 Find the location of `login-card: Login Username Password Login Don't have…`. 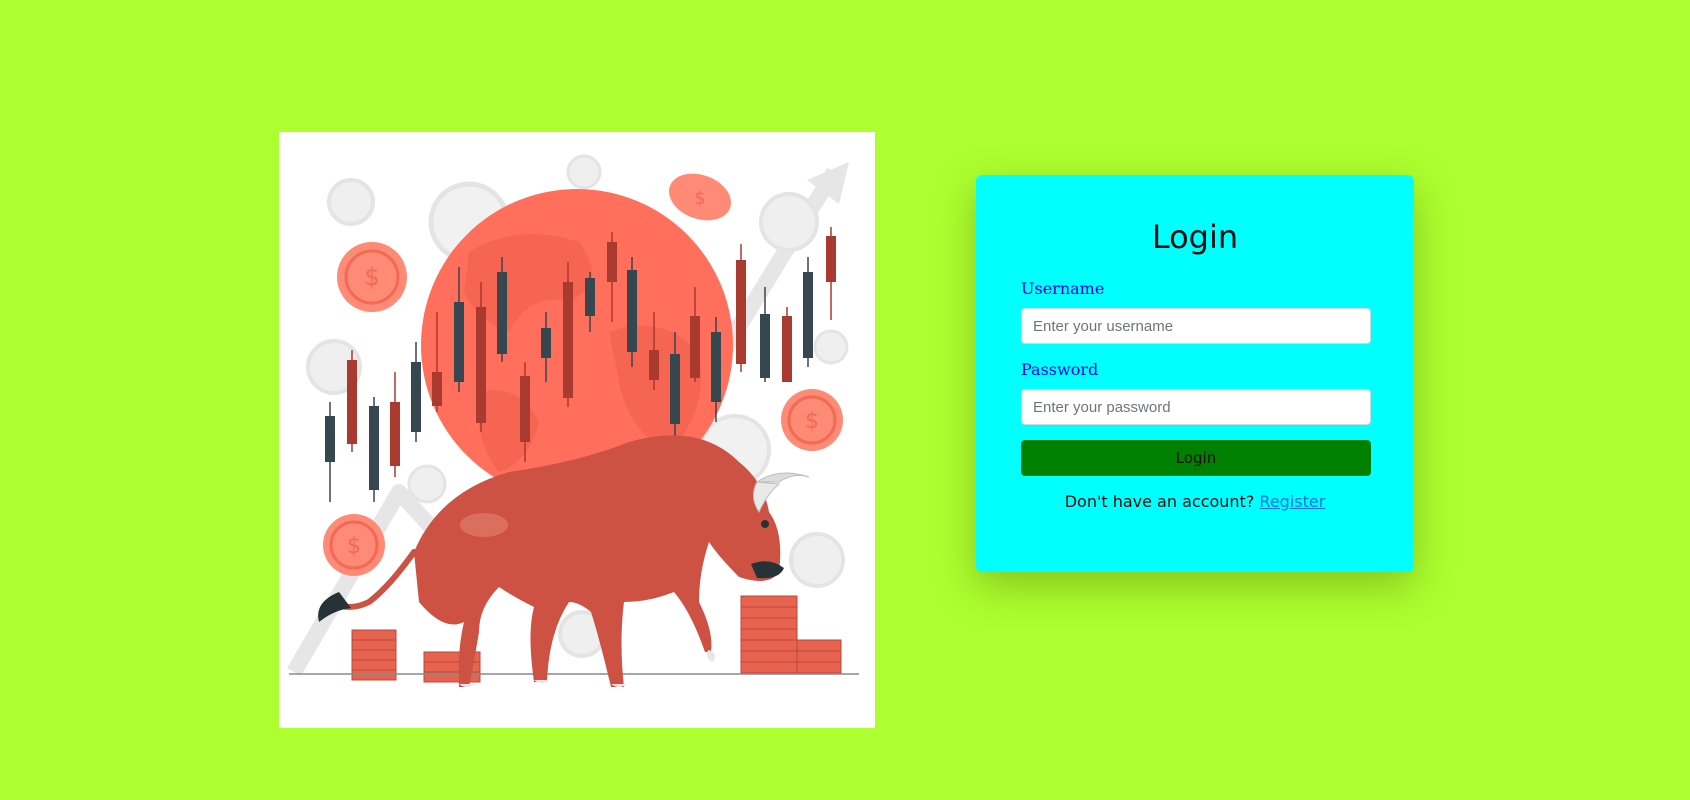

login-card: Login Username Password Login Don't have… is located at coordinates (1195, 373).